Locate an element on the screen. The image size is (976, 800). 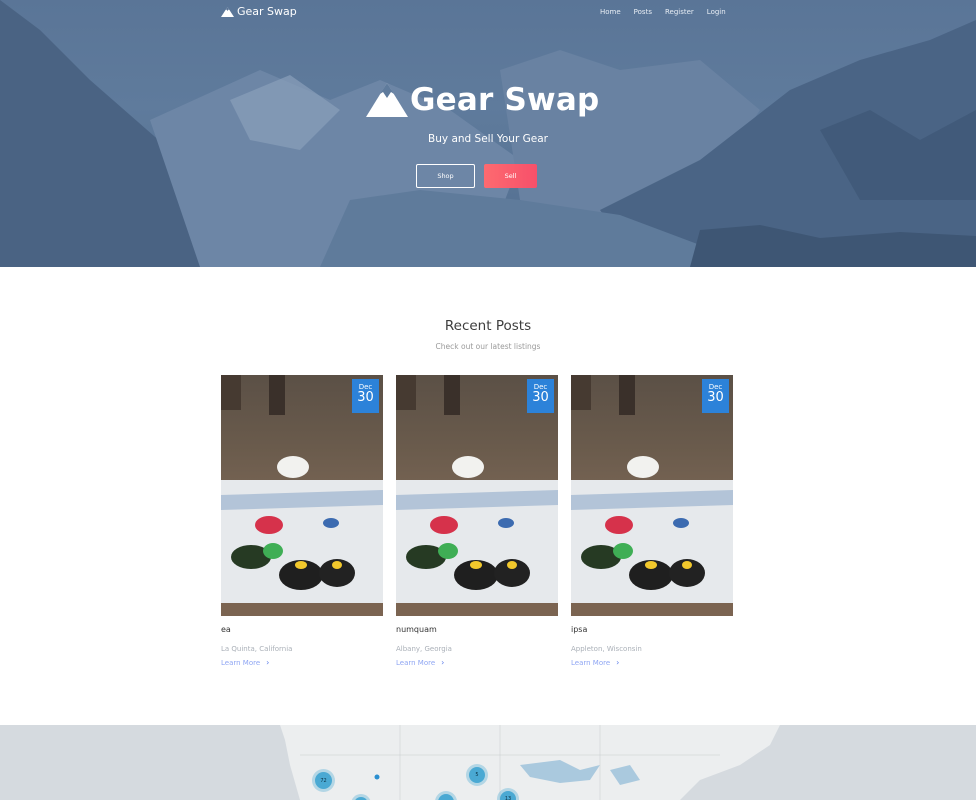
nav-posts-link: Posts is located at coordinates (643, 12).